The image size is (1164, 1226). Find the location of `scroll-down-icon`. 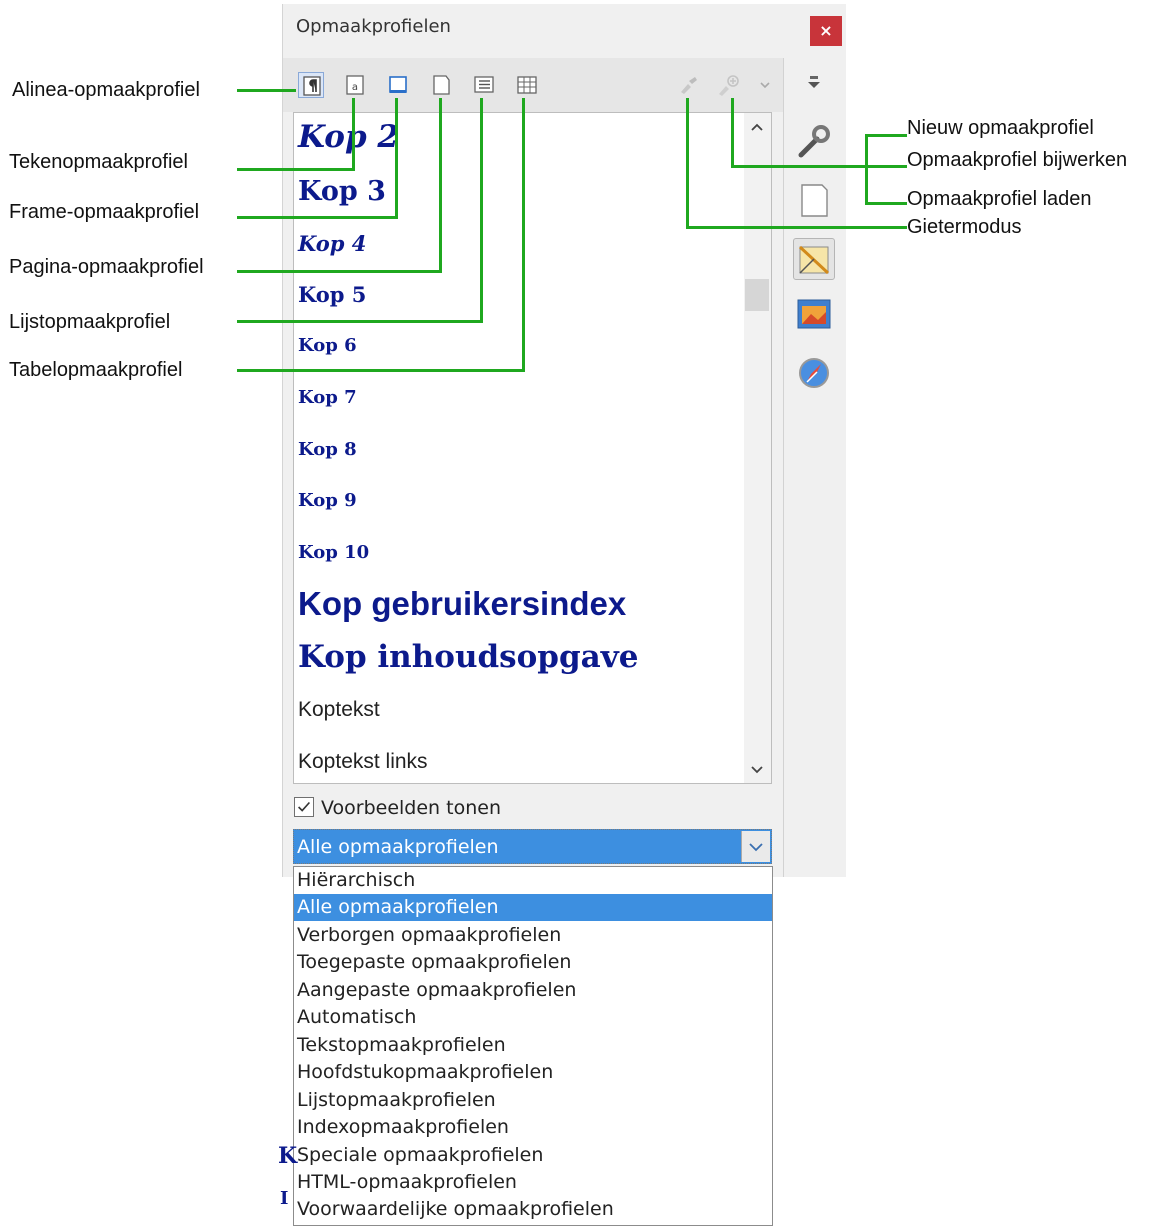

scroll-down-icon is located at coordinates (757, 769).